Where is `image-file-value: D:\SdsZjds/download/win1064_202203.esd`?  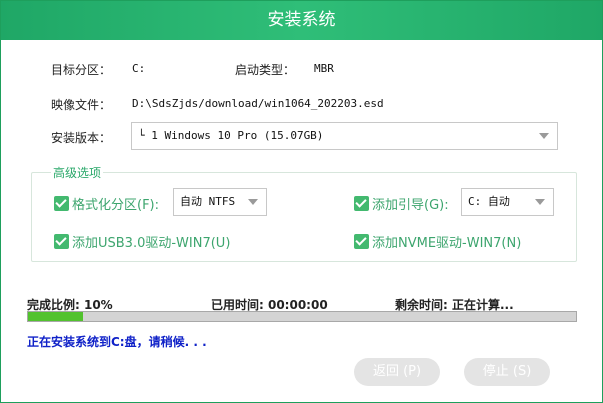 image-file-value: D:\SdsZjds/download/win1064_202203.esd is located at coordinates (258, 103).